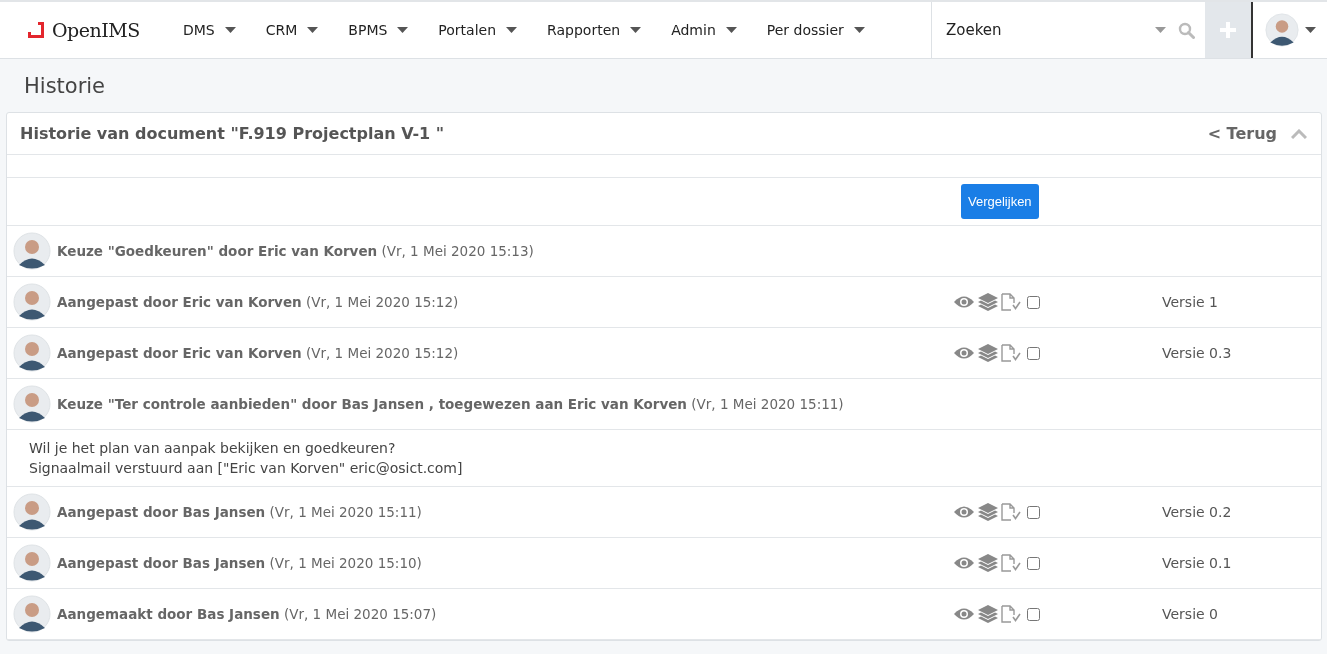 The width and height of the screenshot is (1327, 654). I want to click on nav-menu-item: Per dossier, so click(815, 30).